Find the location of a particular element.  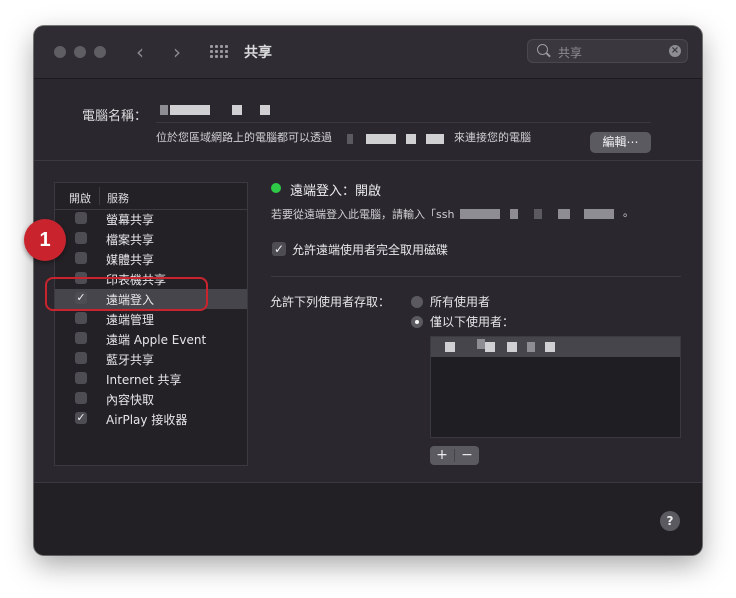

ssh-hint-end: 。 is located at coordinates (628, 212).